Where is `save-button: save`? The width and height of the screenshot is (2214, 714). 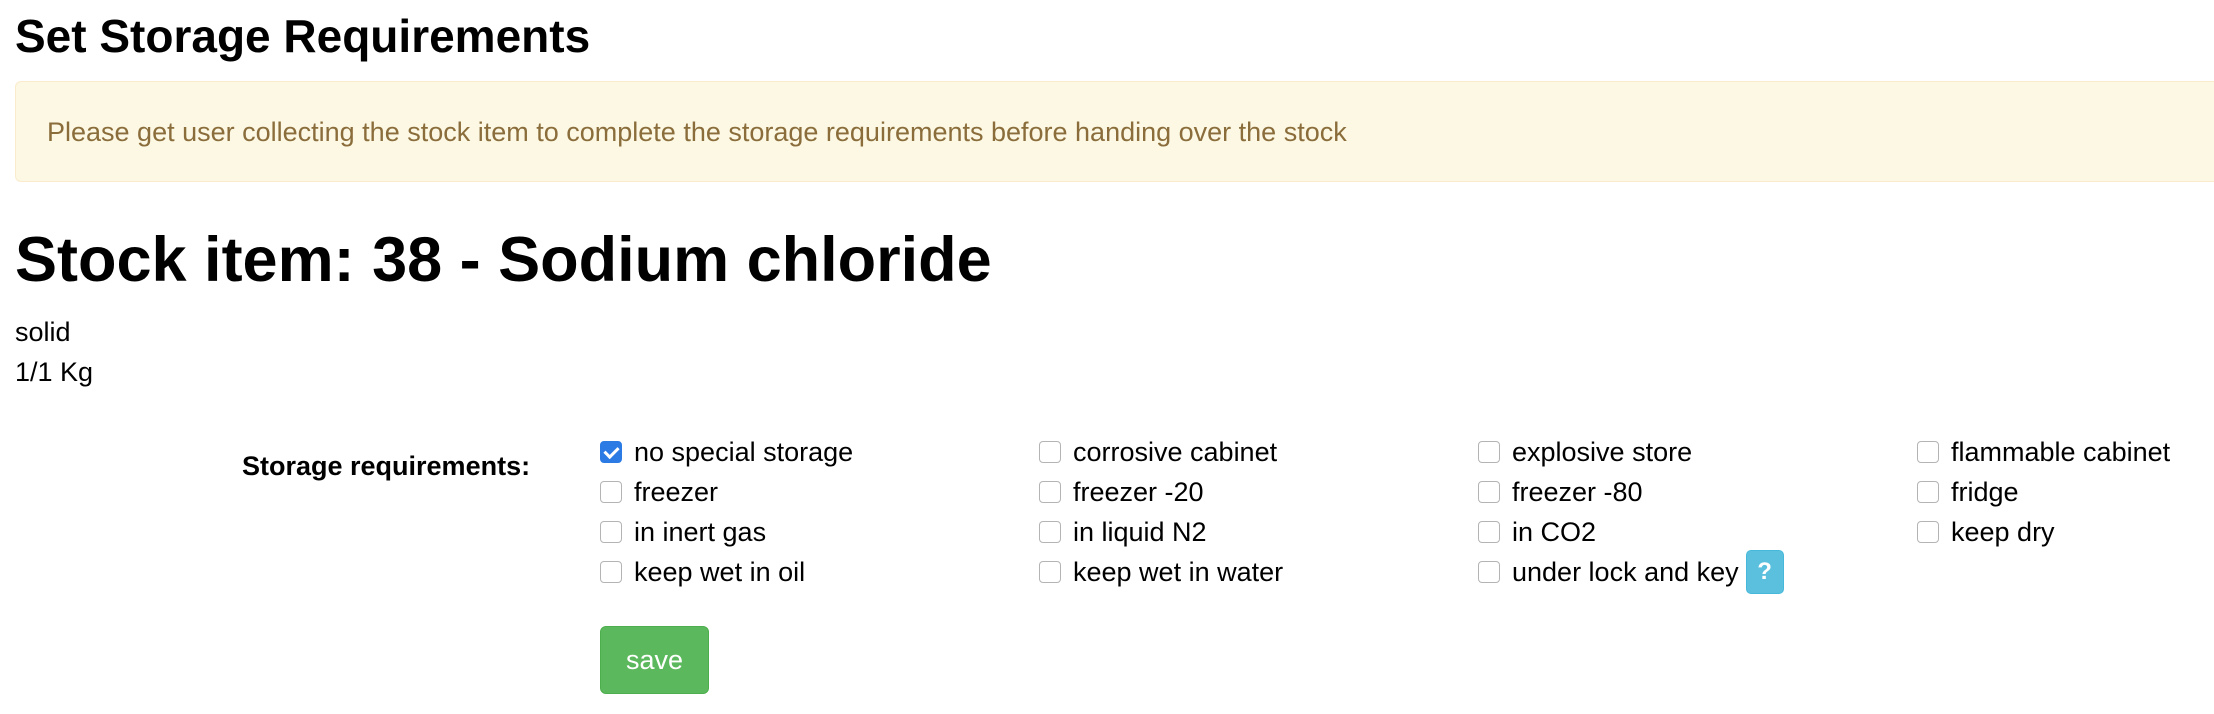 save-button: save is located at coordinates (654, 660).